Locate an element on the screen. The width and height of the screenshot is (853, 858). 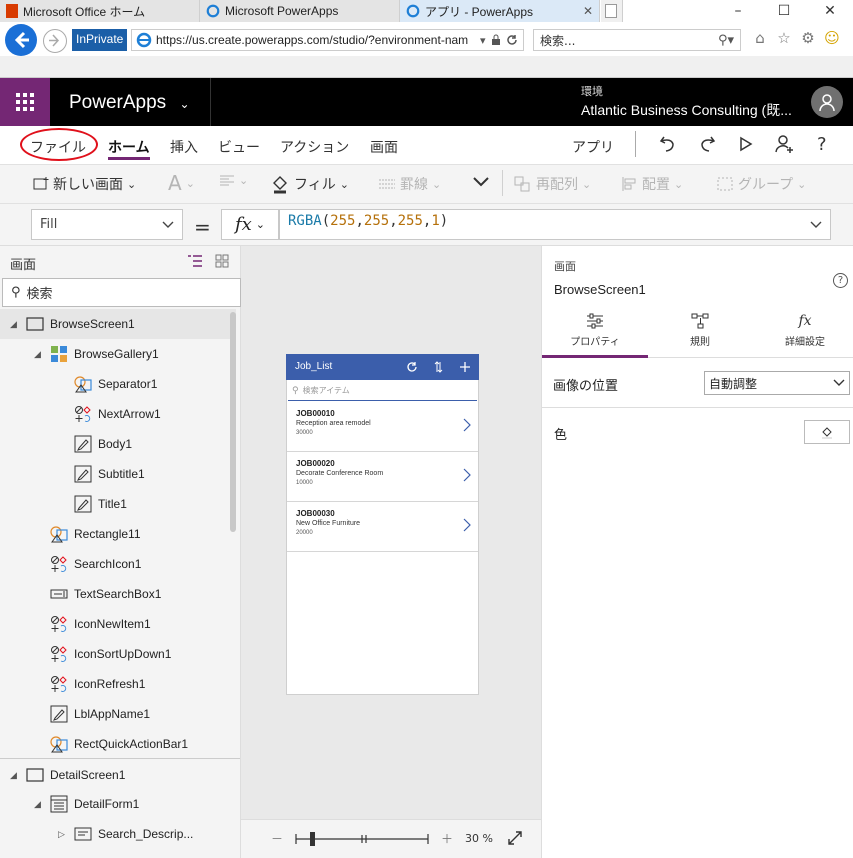
gallery-search-box: ⚲ 検索アイテム is located at coordinates (382, 391).